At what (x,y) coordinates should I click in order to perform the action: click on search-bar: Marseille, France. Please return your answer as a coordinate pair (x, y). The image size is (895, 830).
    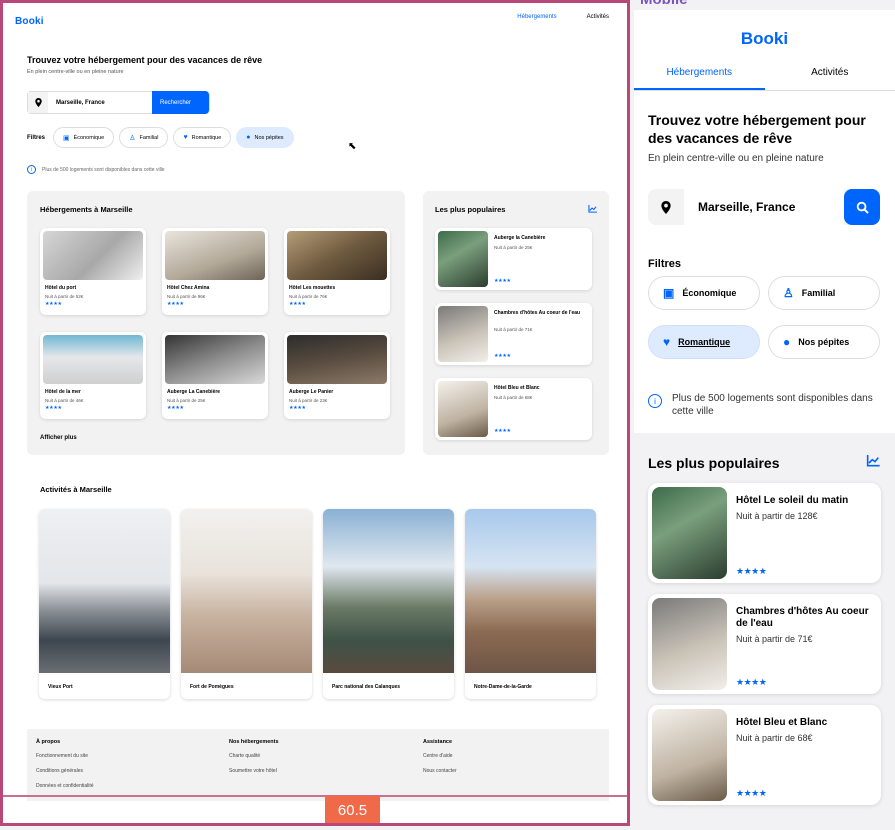
    Looking at the image, I should click on (764, 207).